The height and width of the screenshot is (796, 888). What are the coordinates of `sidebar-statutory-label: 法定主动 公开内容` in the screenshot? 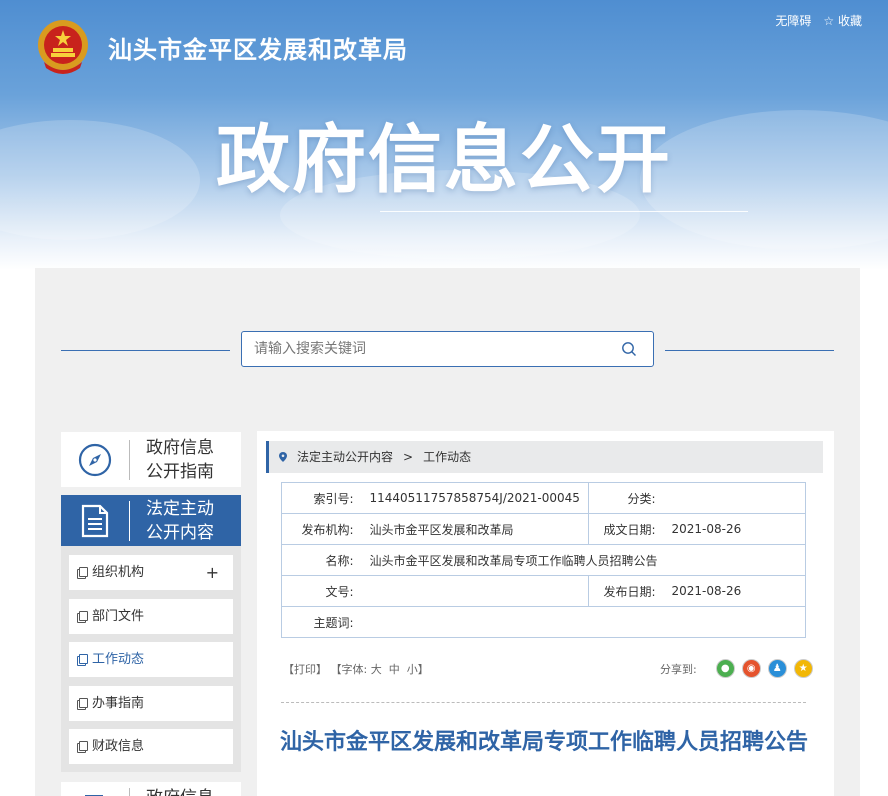 It's located at (180, 521).